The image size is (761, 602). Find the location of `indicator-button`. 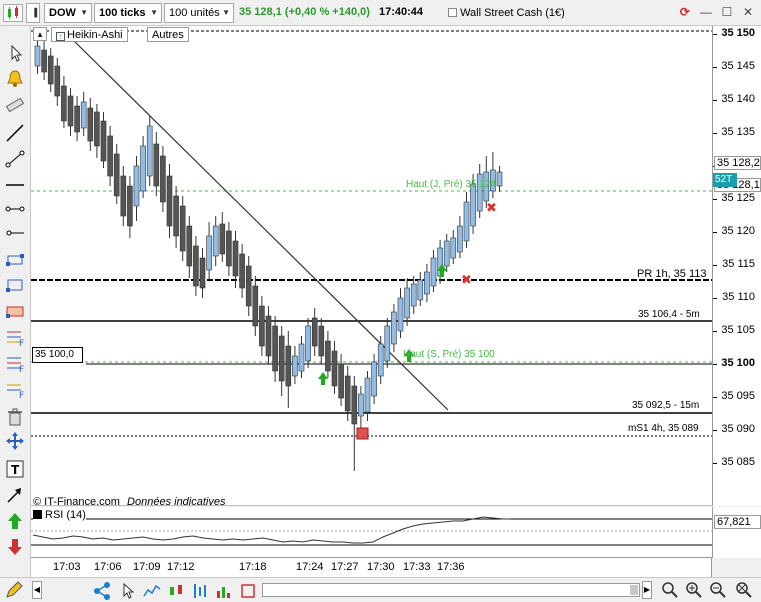

indicator-button is located at coordinates (152, 591).